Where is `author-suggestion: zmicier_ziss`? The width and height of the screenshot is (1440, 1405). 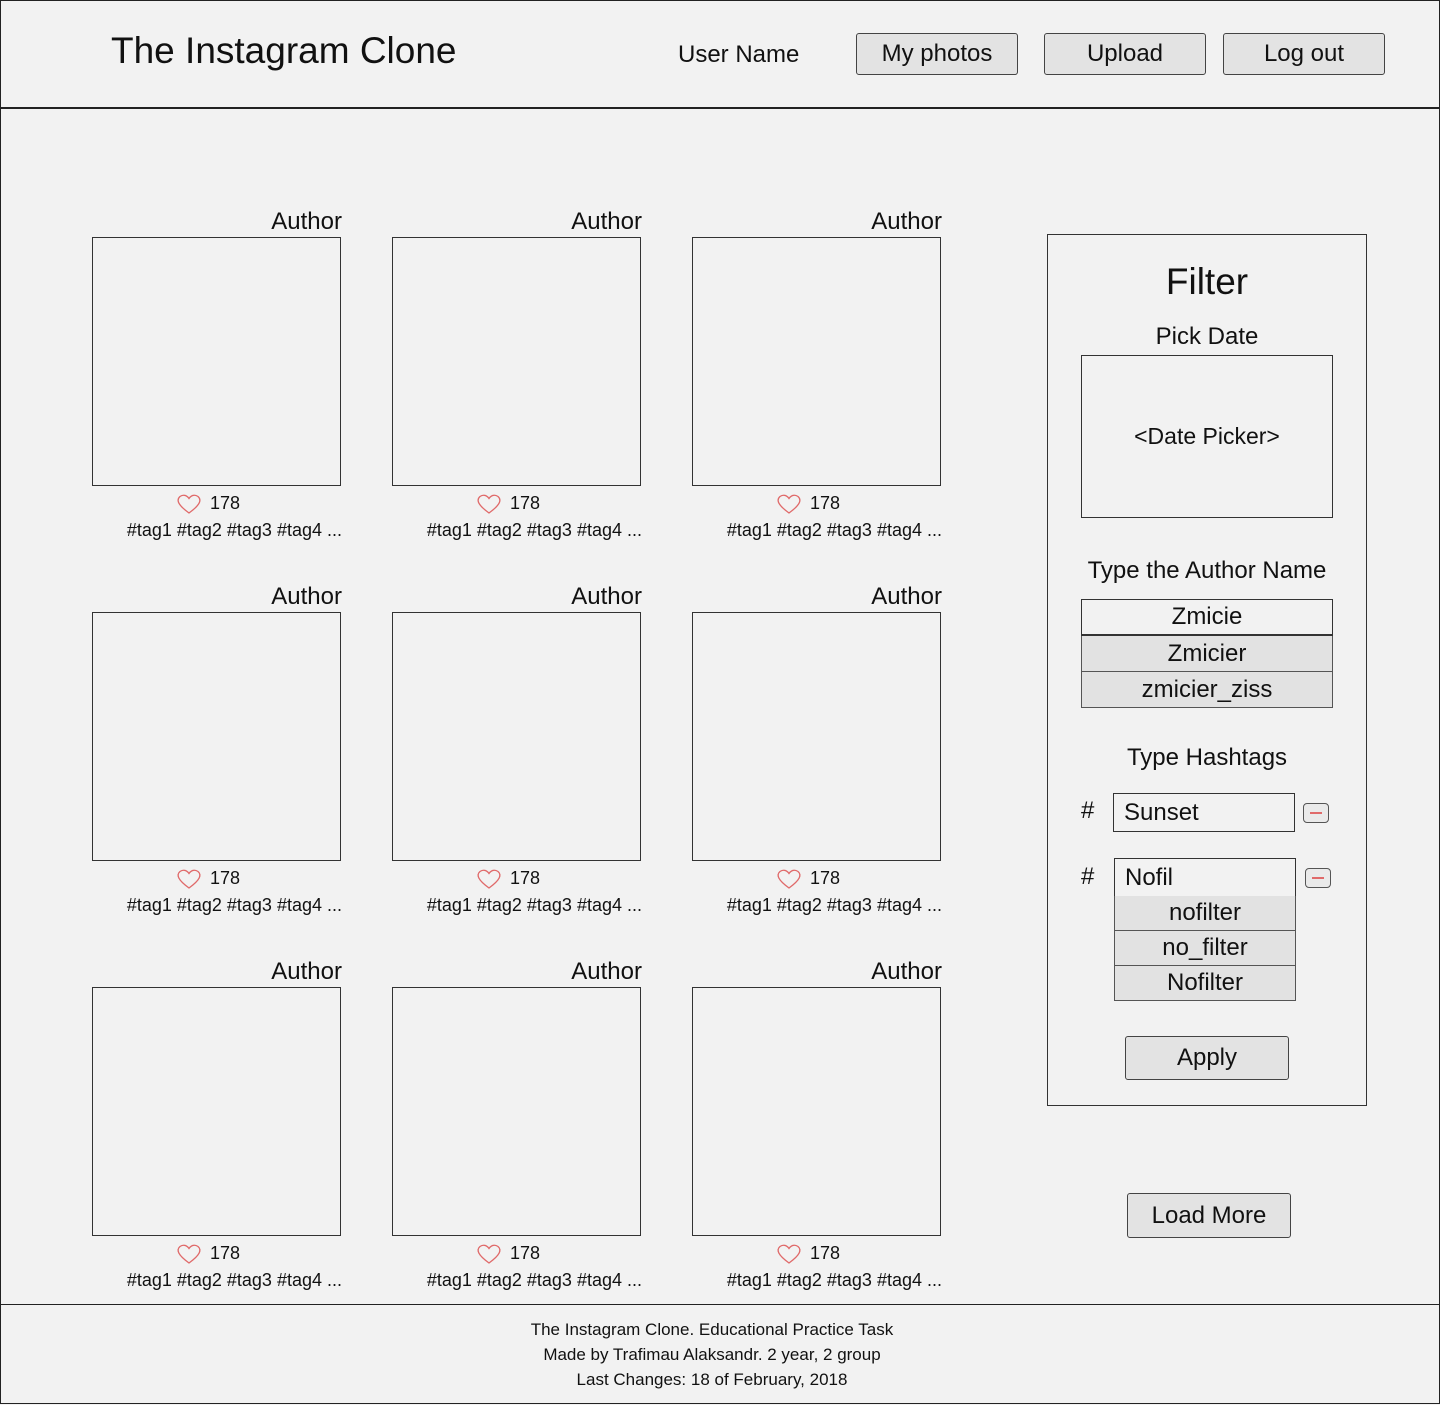 author-suggestion: zmicier_ziss is located at coordinates (1207, 690).